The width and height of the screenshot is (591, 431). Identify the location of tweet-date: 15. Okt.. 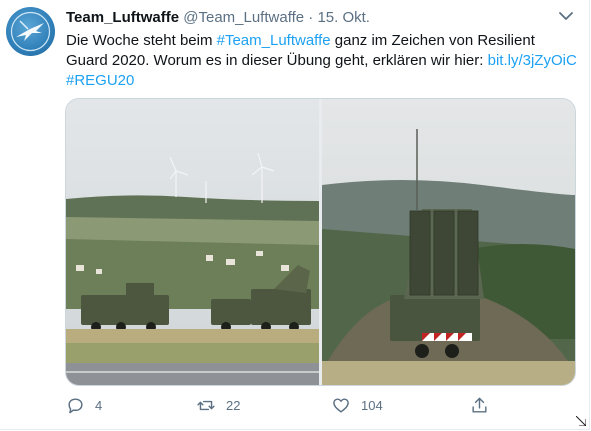
(343, 17).